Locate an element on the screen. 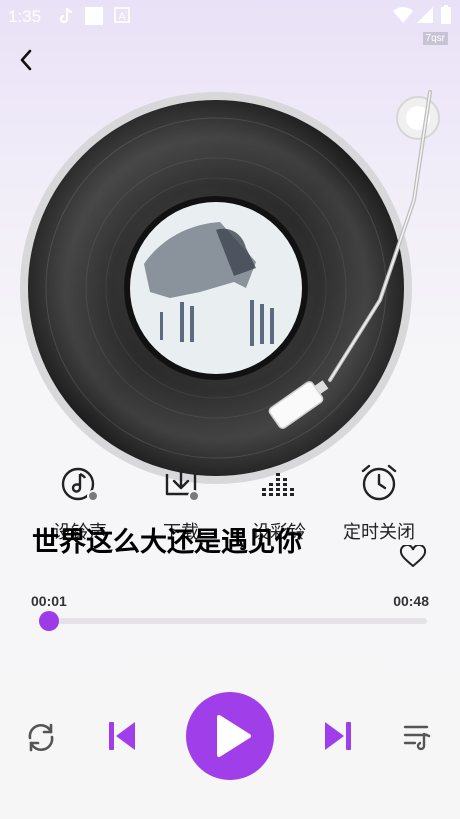 The image size is (460, 819). status-time: 1:35 is located at coordinates (25, 16).